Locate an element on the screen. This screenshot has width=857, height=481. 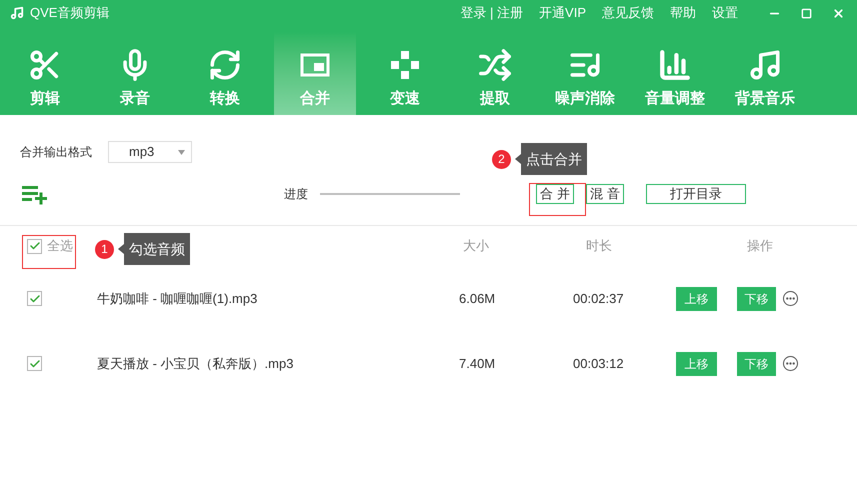
file-size: 7.40M is located at coordinates (477, 363).